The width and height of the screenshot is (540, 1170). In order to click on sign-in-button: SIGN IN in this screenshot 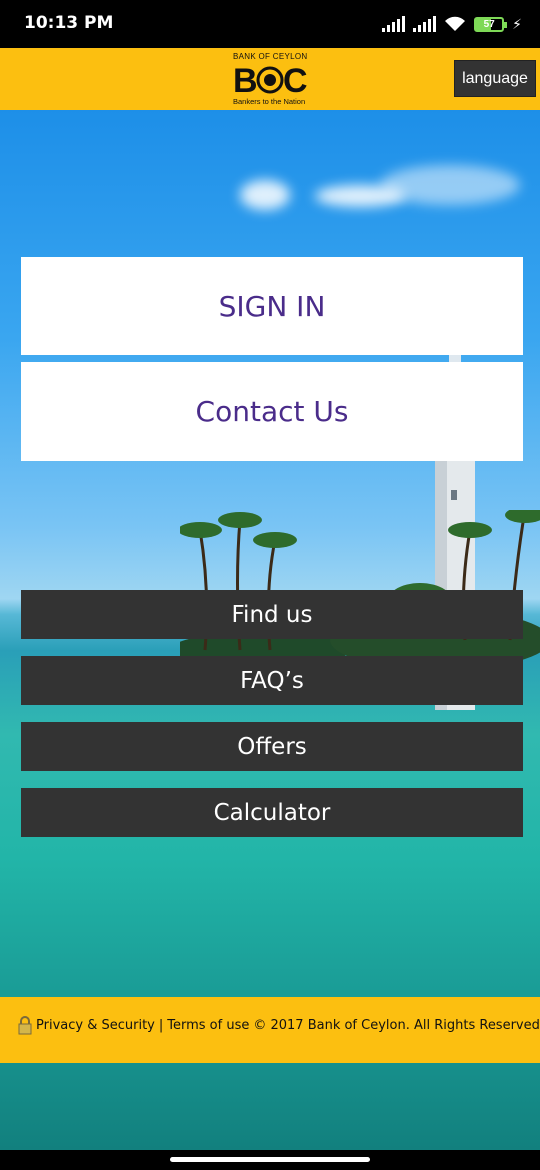, I will do `click(272, 306)`.